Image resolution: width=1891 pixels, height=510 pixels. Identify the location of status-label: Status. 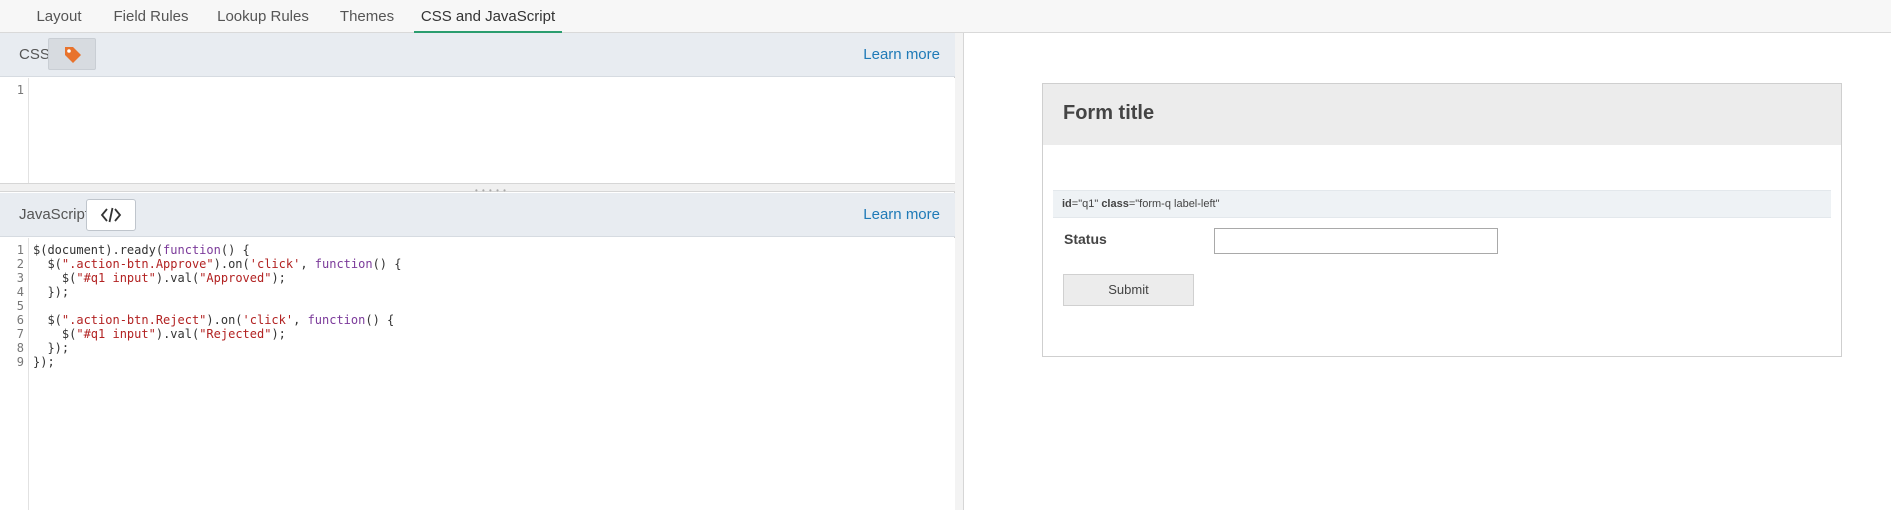
(1085, 239).